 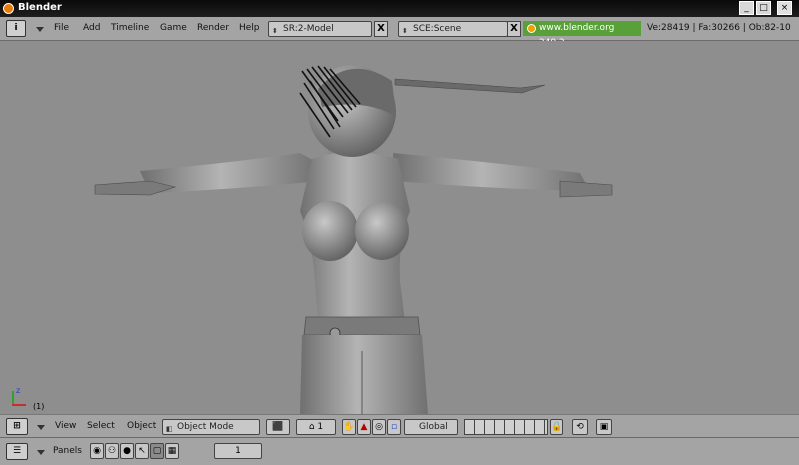 I want to click on window-title: Blender, so click(x=40, y=7).